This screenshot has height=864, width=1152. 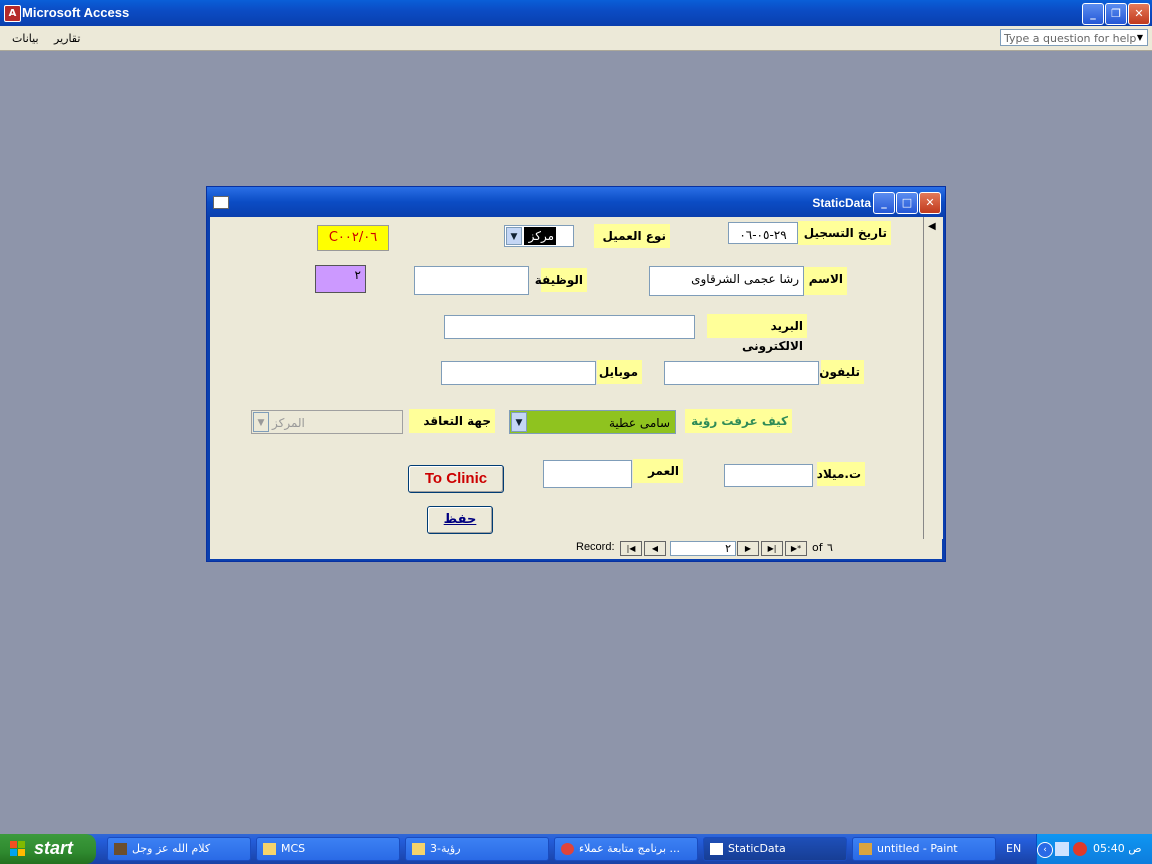 What do you see at coordinates (567, 849) in the screenshot?
I see `chrome-icon` at bounding box center [567, 849].